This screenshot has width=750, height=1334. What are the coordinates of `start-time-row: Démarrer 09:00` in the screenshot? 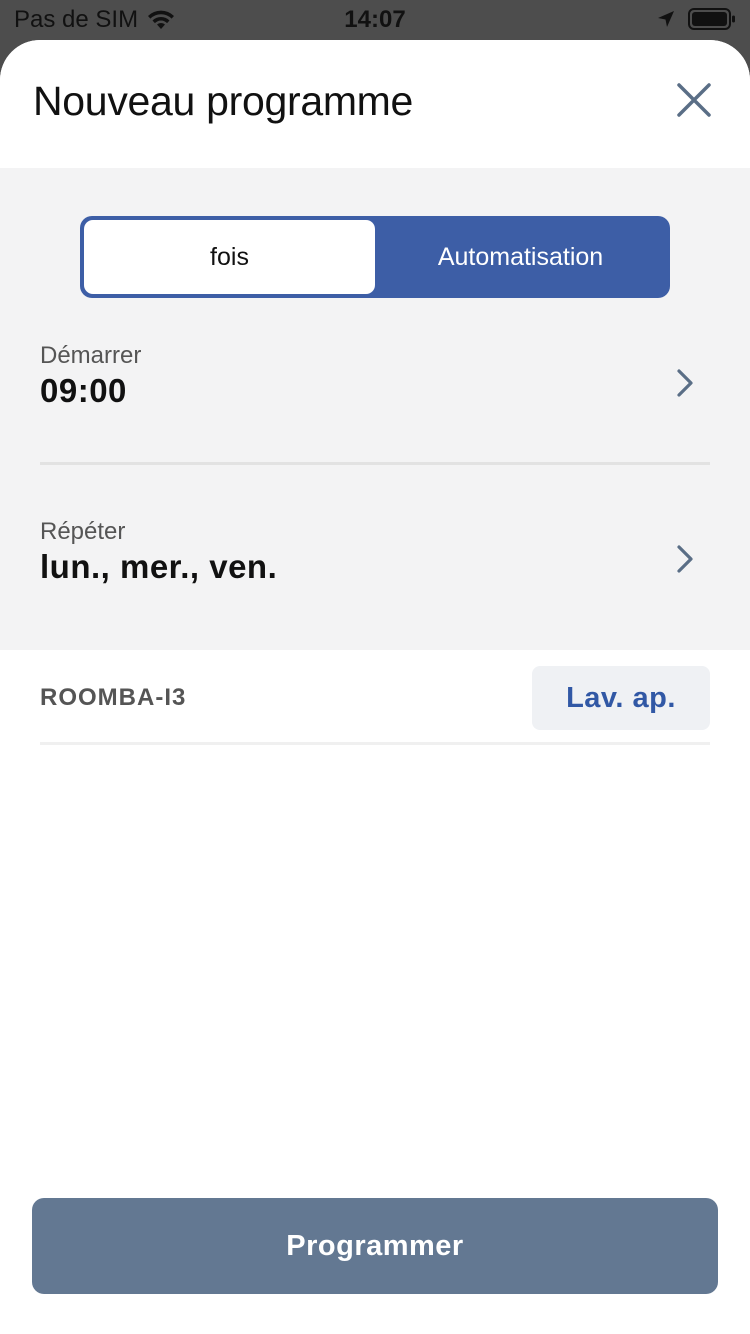 It's located at (375, 382).